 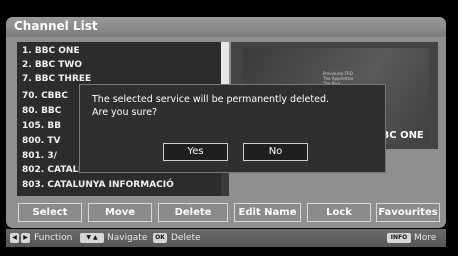 What do you see at coordinates (125, 112) in the screenshot?
I see `dialog-message-line: Are you sure?` at bounding box center [125, 112].